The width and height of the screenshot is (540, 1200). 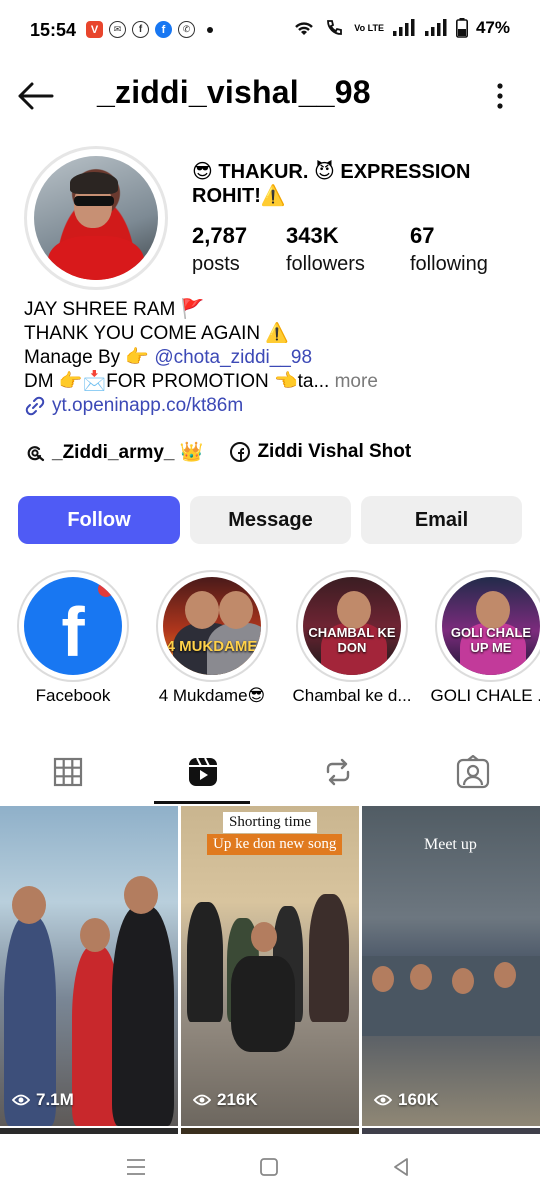 I want to click on profile-top-bar: _ziddi_vishal__98, so click(x=270, y=95).